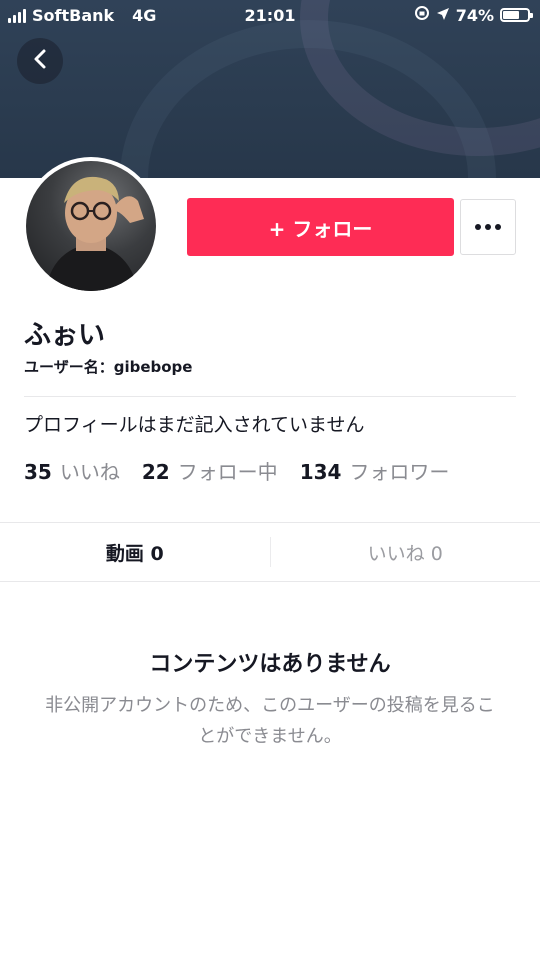 The height and width of the screenshot is (960, 540). What do you see at coordinates (422, 15) in the screenshot?
I see `orientation-lock-icon` at bounding box center [422, 15].